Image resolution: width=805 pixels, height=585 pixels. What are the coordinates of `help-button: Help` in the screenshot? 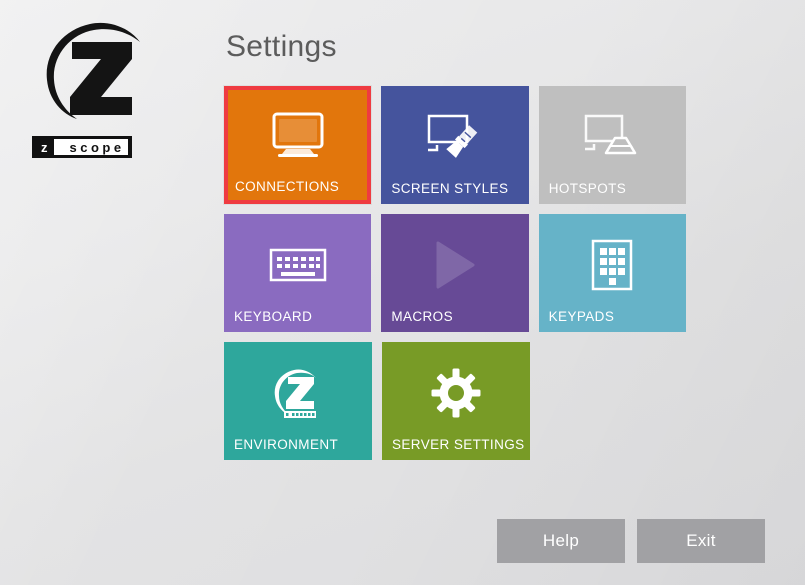 It's located at (561, 541).